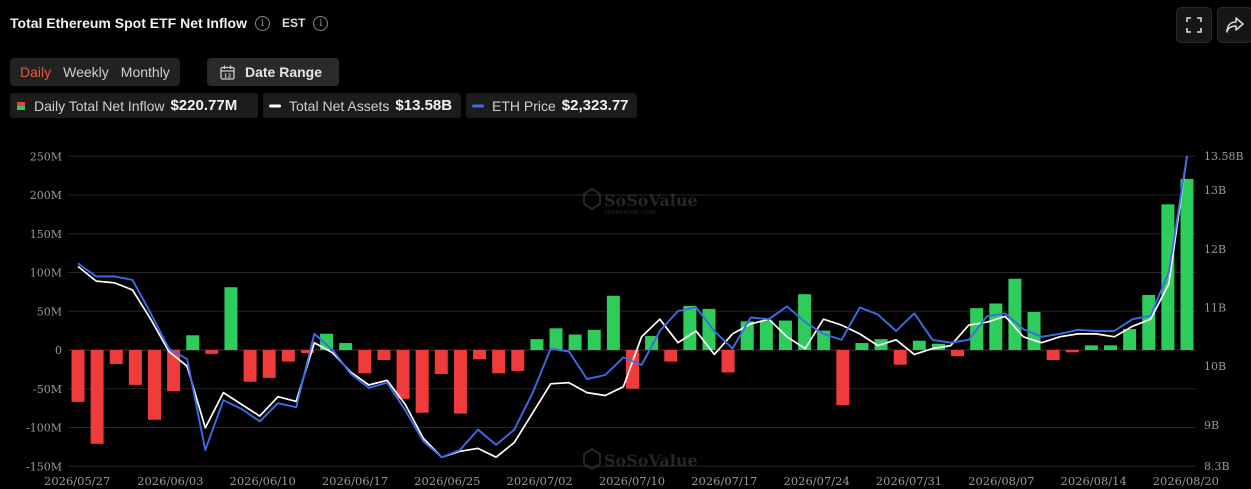 The height and width of the screenshot is (489, 1251). I want to click on watermark: SoSoValue, so click(640, 459).